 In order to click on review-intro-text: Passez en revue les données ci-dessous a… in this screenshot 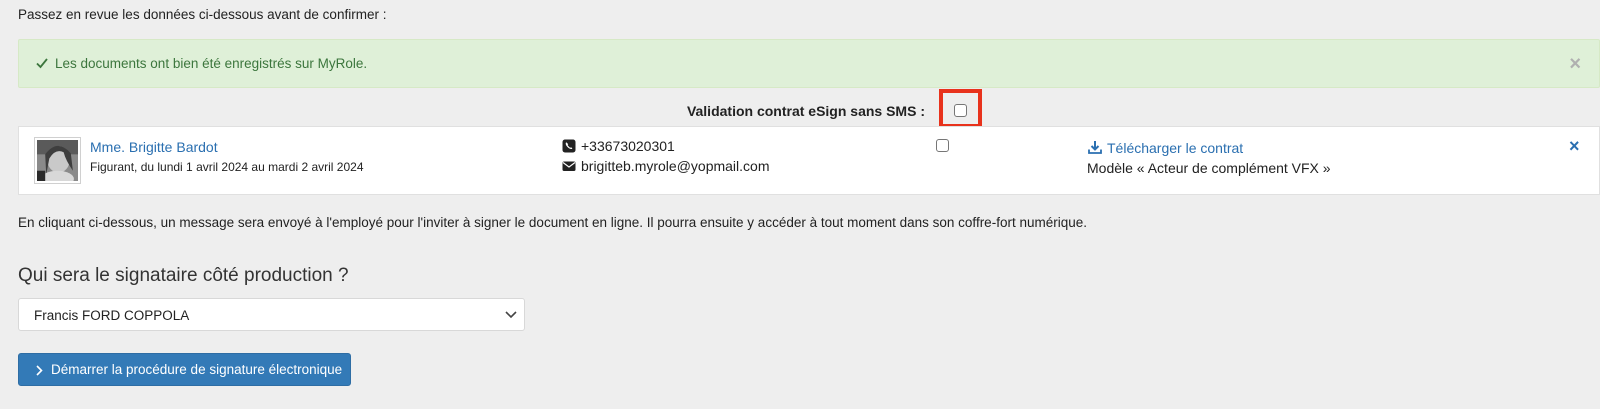, I will do `click(202, 14)`.